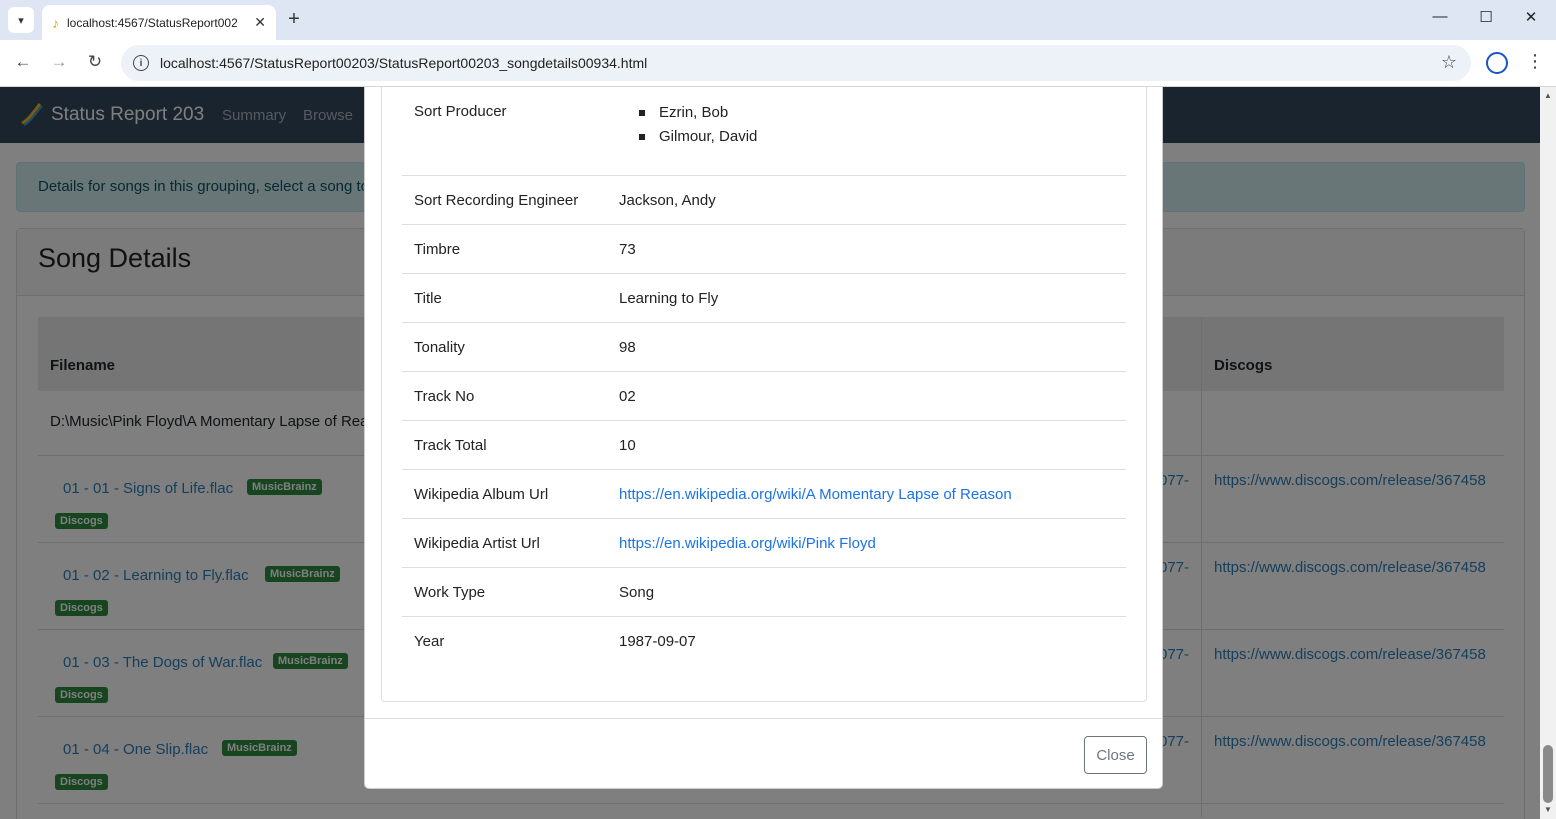 The image size is (1556, 819). I want to click on detail-row: Tonality 98, so click(764, 347).